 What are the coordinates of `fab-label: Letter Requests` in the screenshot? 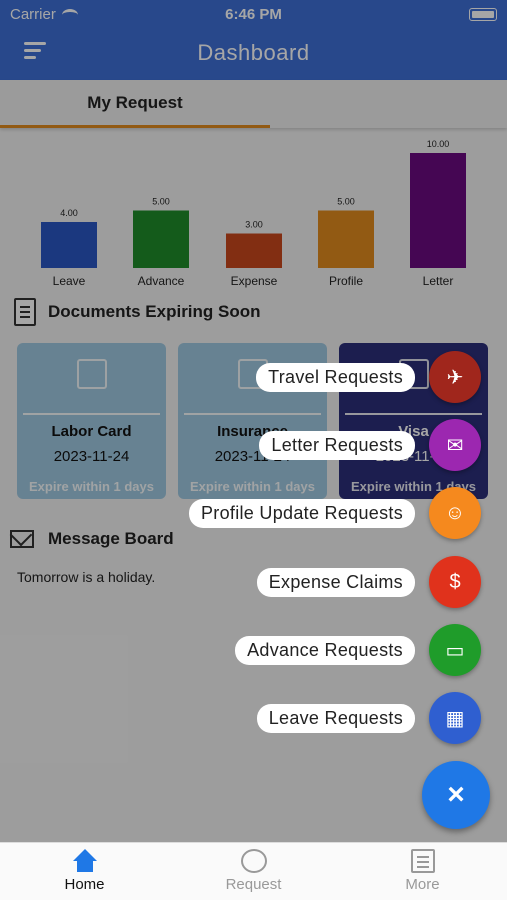 It's located at (337, 445).